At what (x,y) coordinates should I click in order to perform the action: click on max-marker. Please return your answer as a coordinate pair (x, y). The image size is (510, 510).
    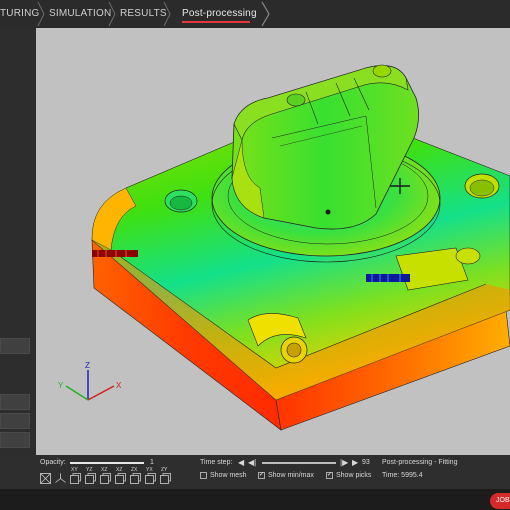
    Looking at the image, I should click on (115, 253).